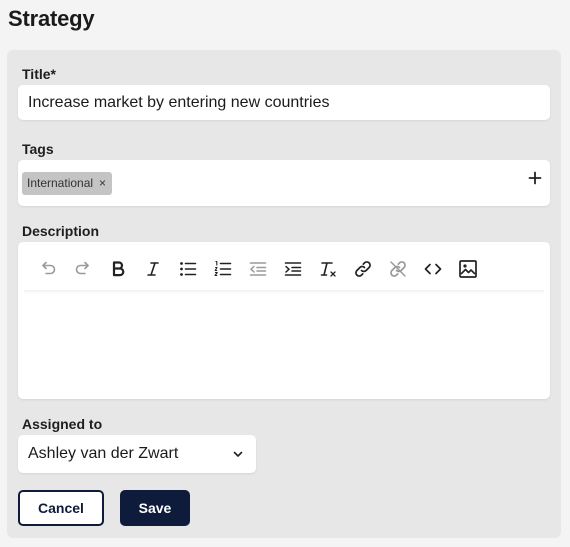  I want to click on unlink-button, so click(398, 269).